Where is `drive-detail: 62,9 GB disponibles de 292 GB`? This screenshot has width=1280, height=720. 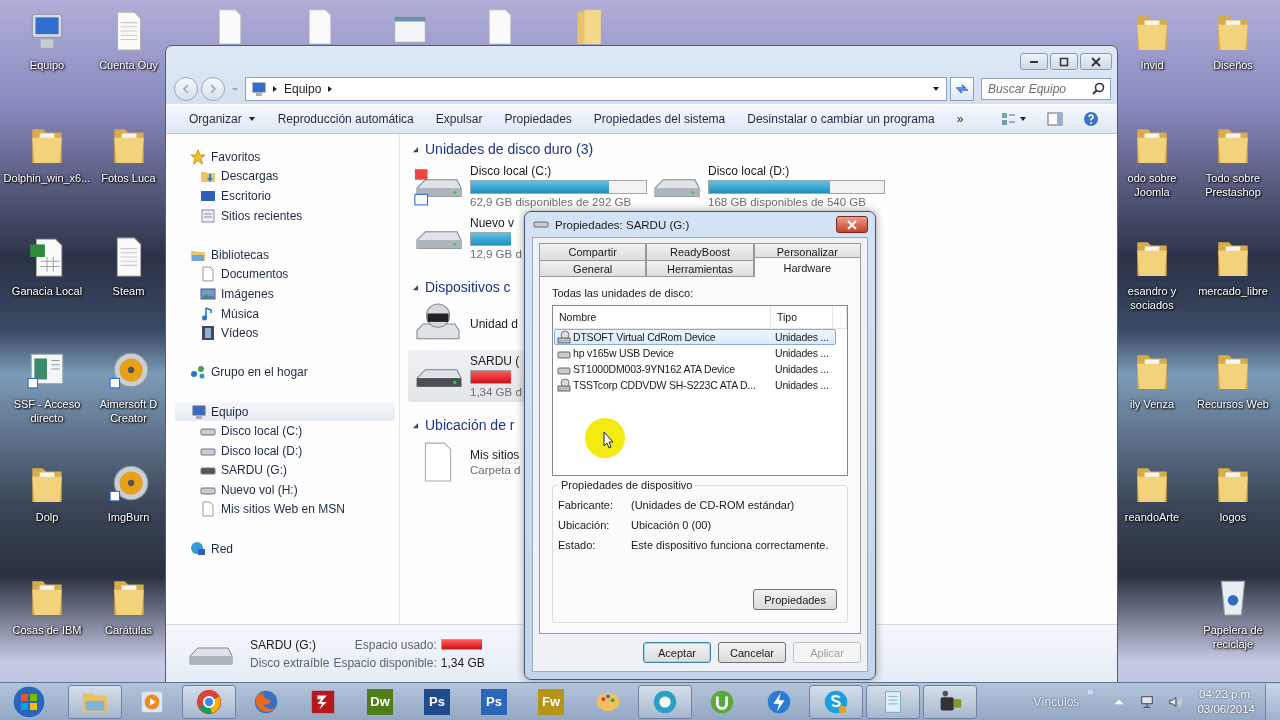
drive-detail: 62,9 GB disponibles de 292 GB is located at coordinates (551, 202).